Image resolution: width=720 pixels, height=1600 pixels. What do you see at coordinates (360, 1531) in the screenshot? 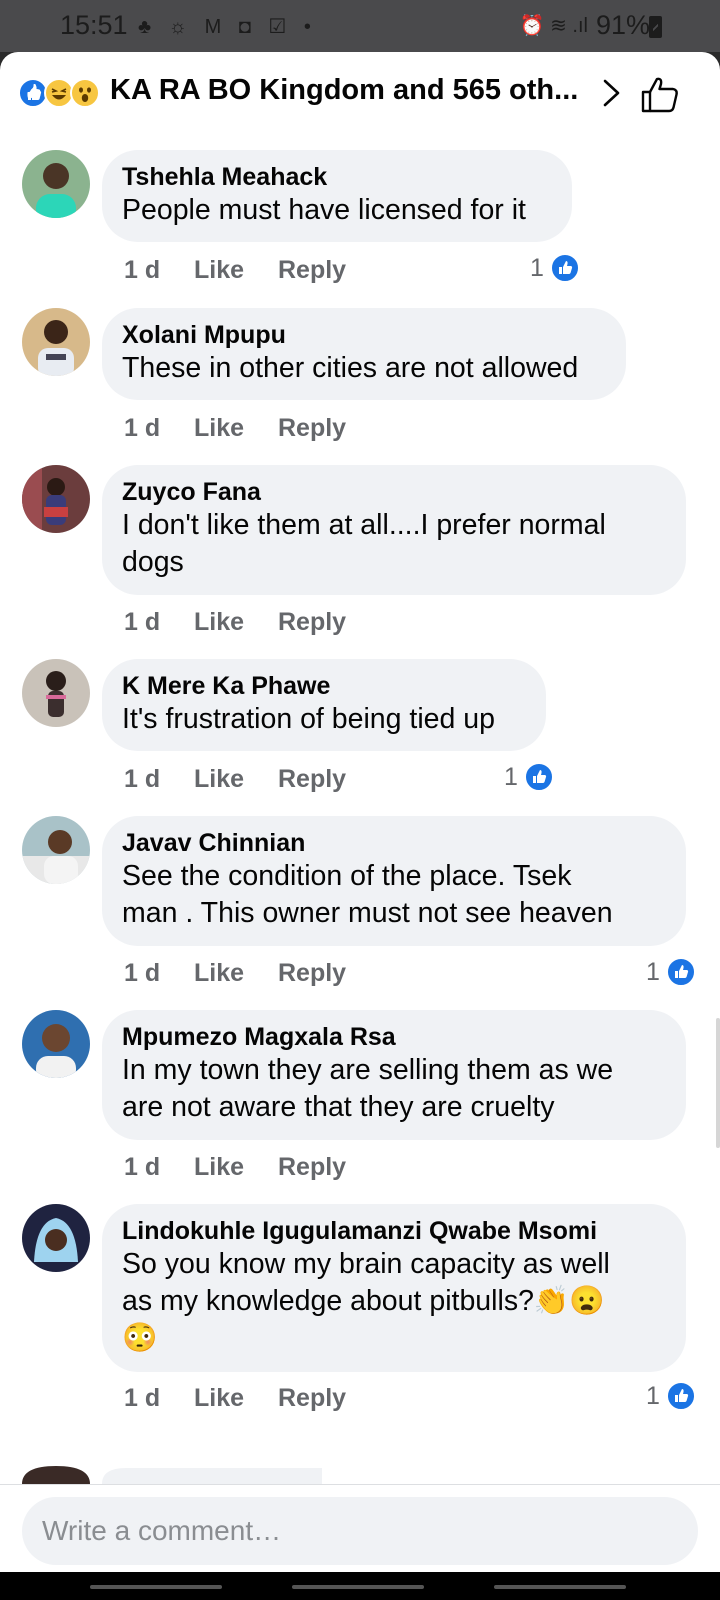
I see `comment-input` at bounding box center [360, 1531].